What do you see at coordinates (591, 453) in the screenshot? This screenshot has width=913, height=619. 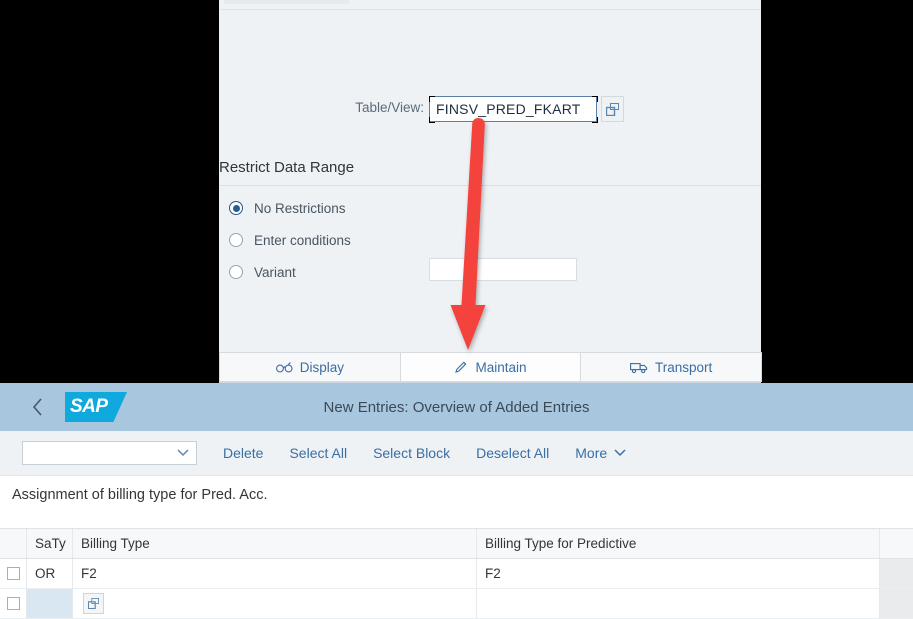 I see `more-menu-label: More` at bounding box center [591, 453].